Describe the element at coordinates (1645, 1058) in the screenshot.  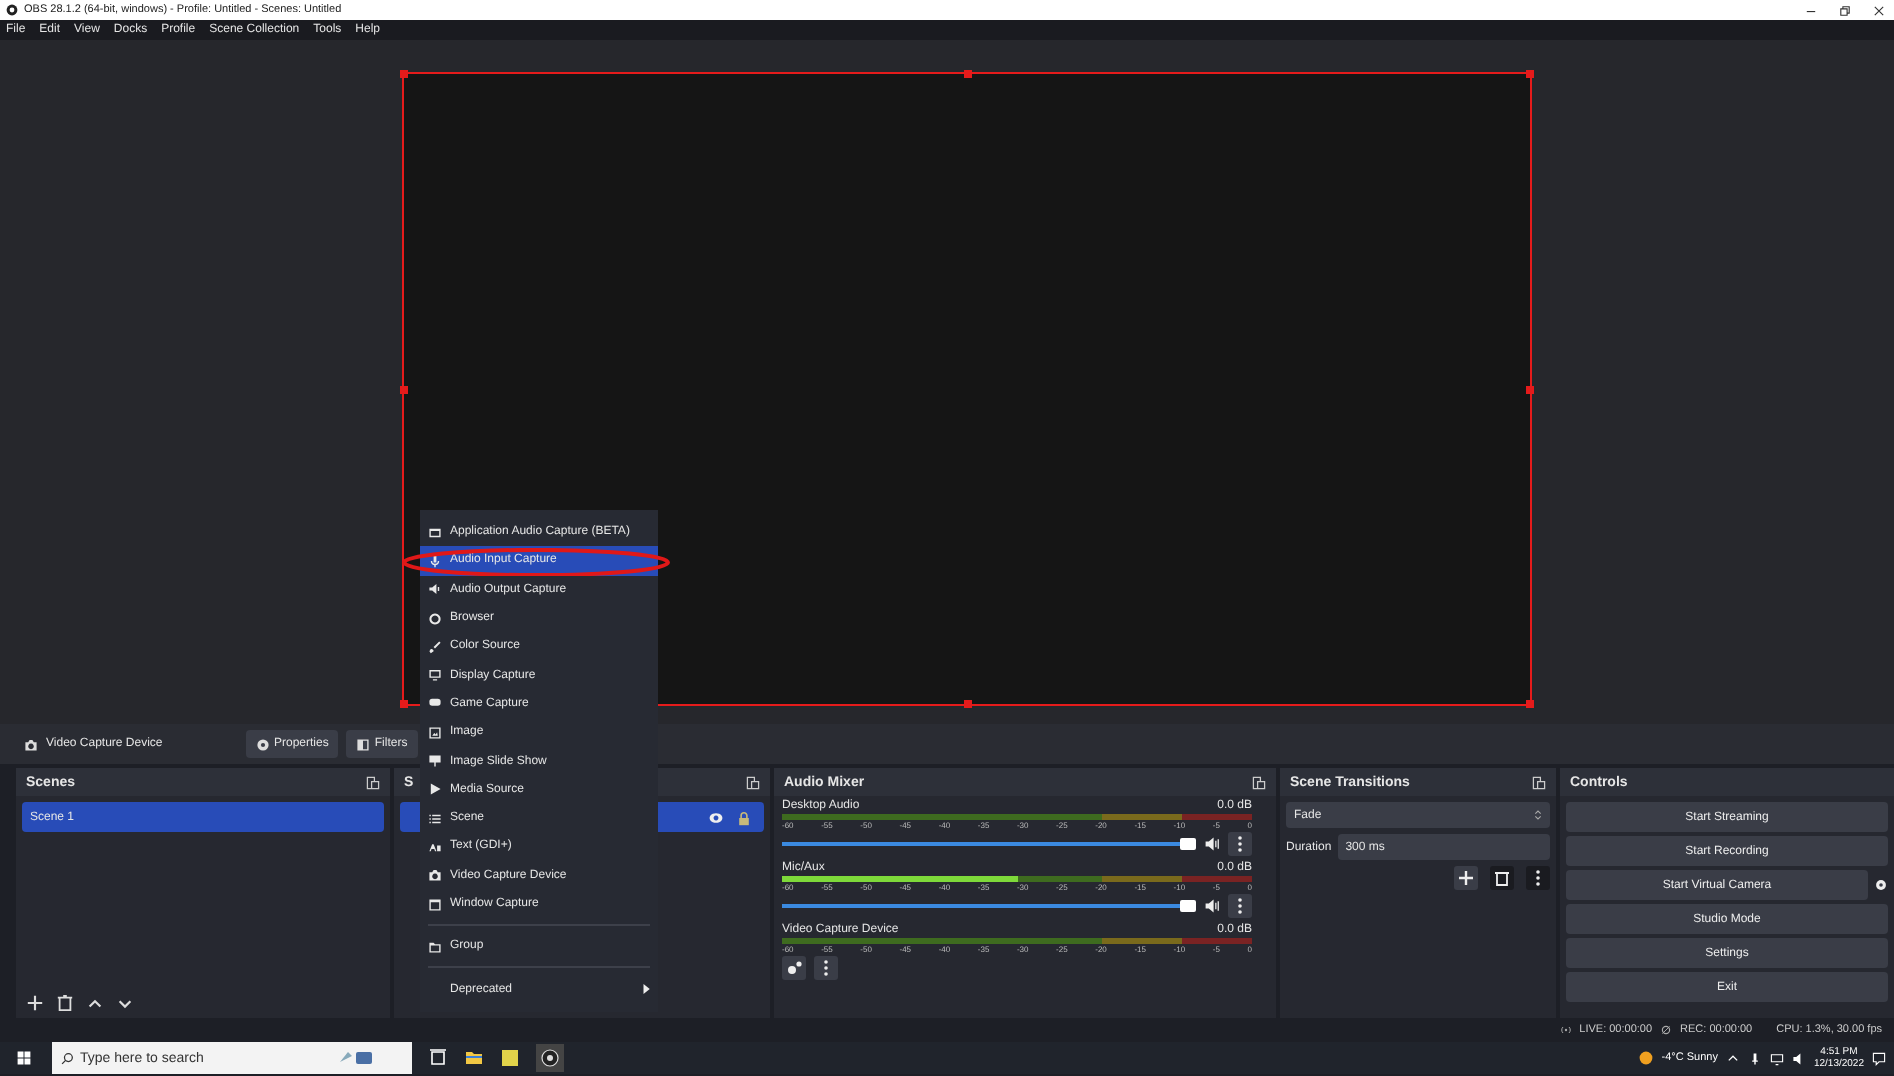
I see `weather-sun-icon` at that location.